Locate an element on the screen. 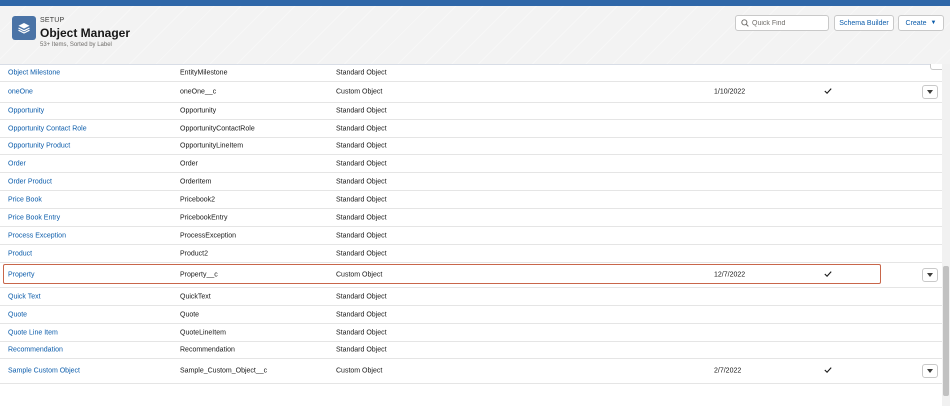  schema-builder-label: Schema Builder is located at coordinates (864, 23).